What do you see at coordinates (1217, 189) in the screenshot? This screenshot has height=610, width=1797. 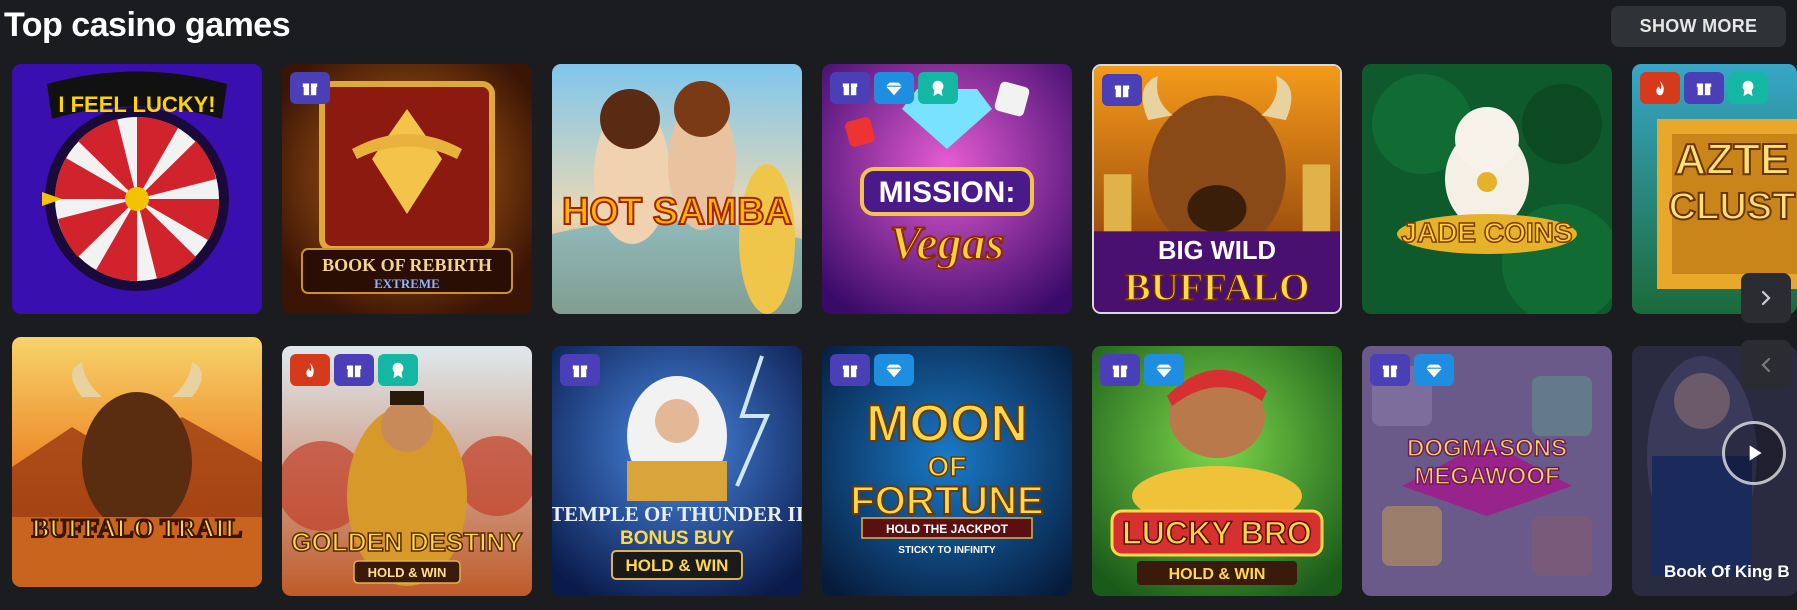 I see `game-tile-big-wild-buffalo: BIG WILD BUFFALO` at bounding box center [1217, 189].